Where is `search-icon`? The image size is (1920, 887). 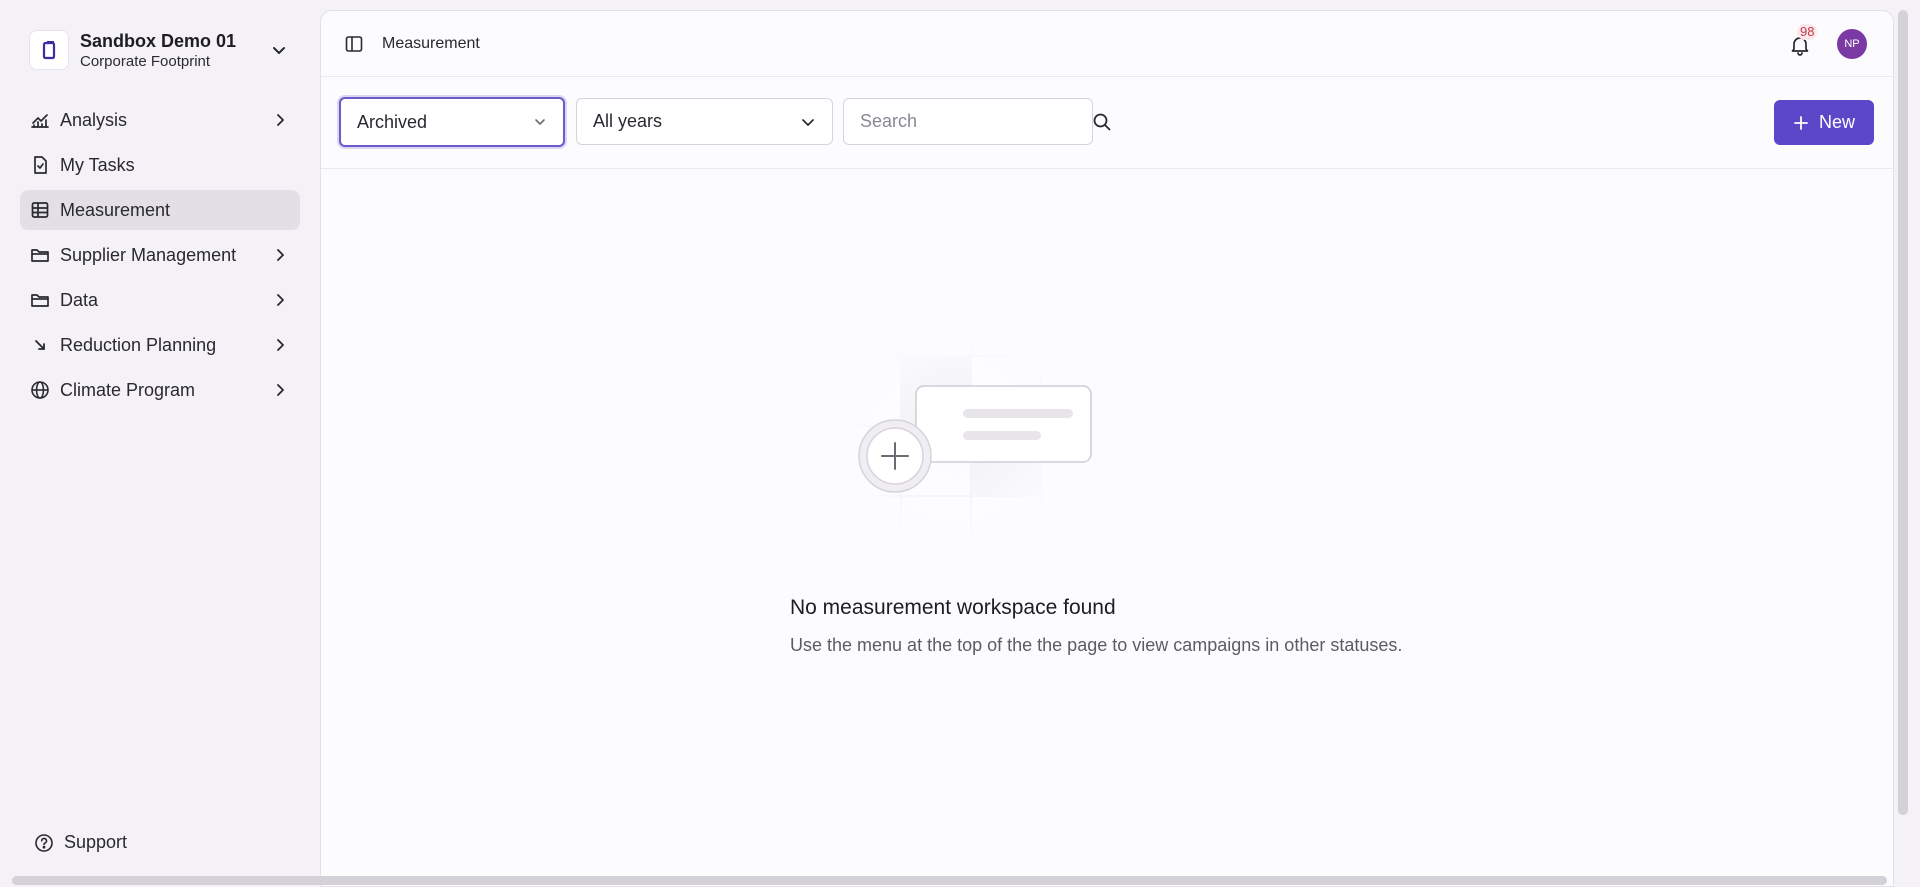
search-icon is located at coordinates (1102, 122).